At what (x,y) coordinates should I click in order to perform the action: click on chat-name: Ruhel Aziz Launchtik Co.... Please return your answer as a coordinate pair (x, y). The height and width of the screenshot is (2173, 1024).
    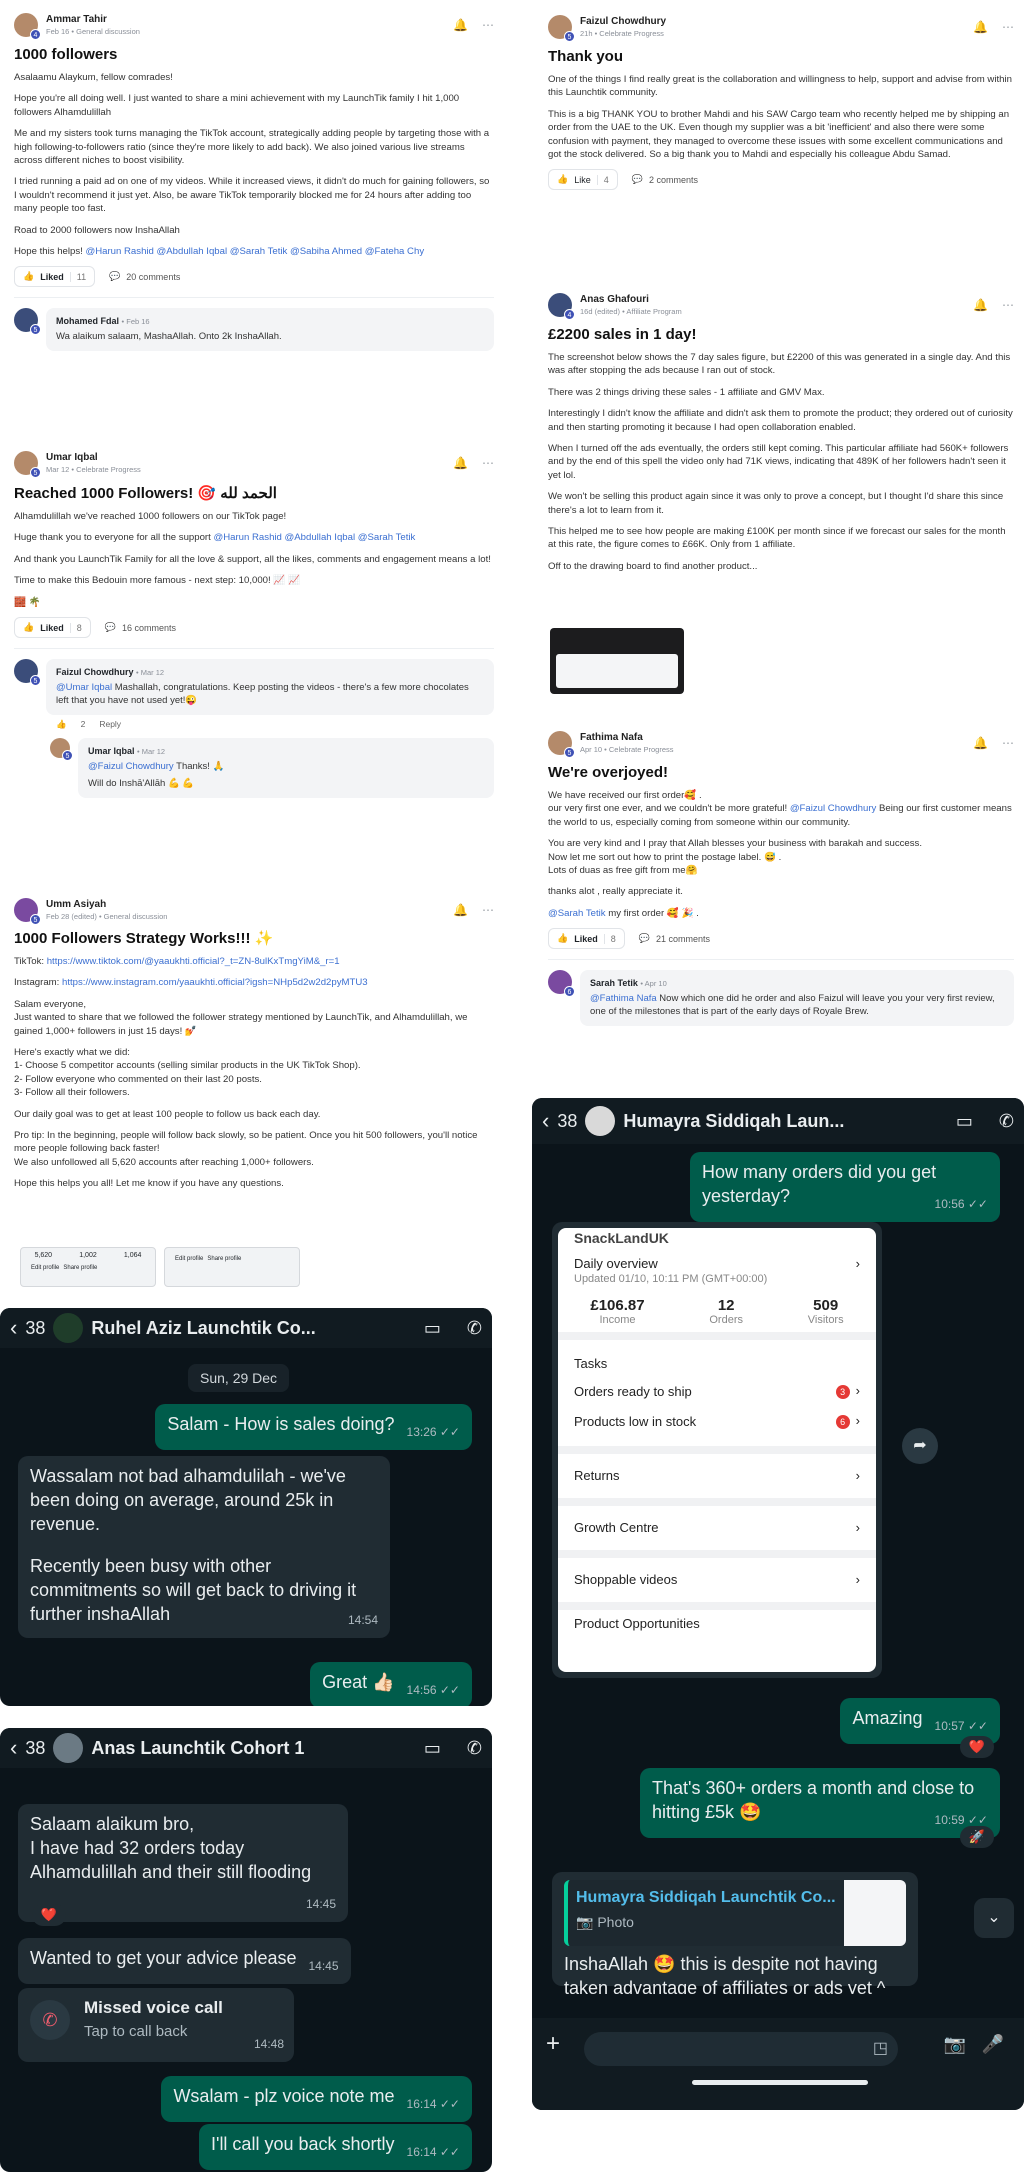
    Looking at the image, I should click on (244, 1328).